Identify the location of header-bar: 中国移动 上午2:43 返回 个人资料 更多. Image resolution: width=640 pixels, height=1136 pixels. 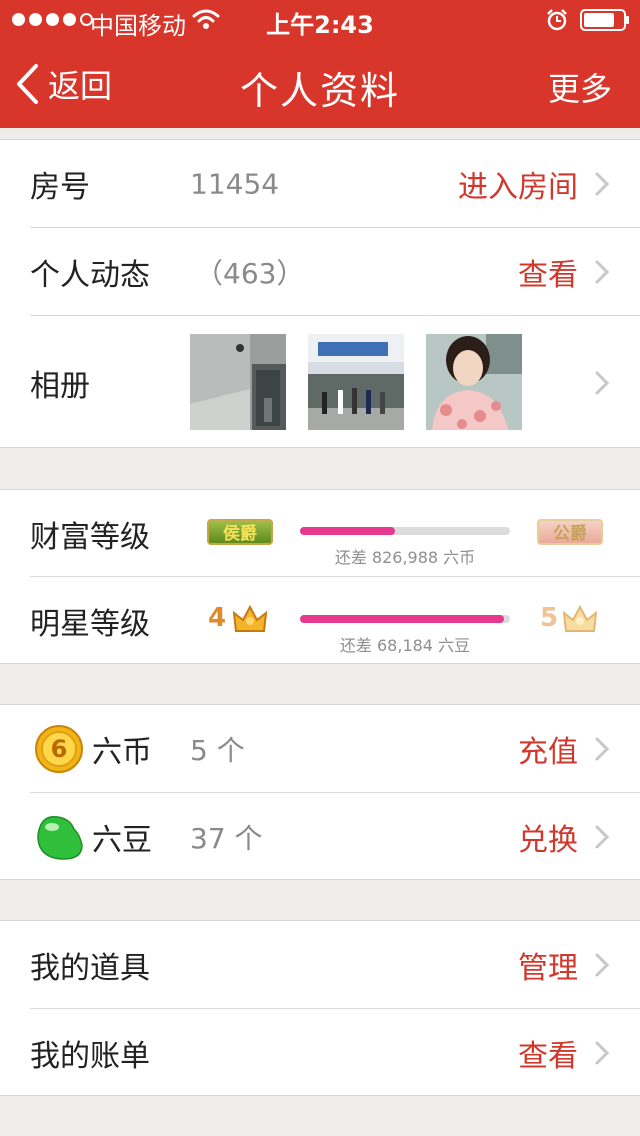
(320, 64).